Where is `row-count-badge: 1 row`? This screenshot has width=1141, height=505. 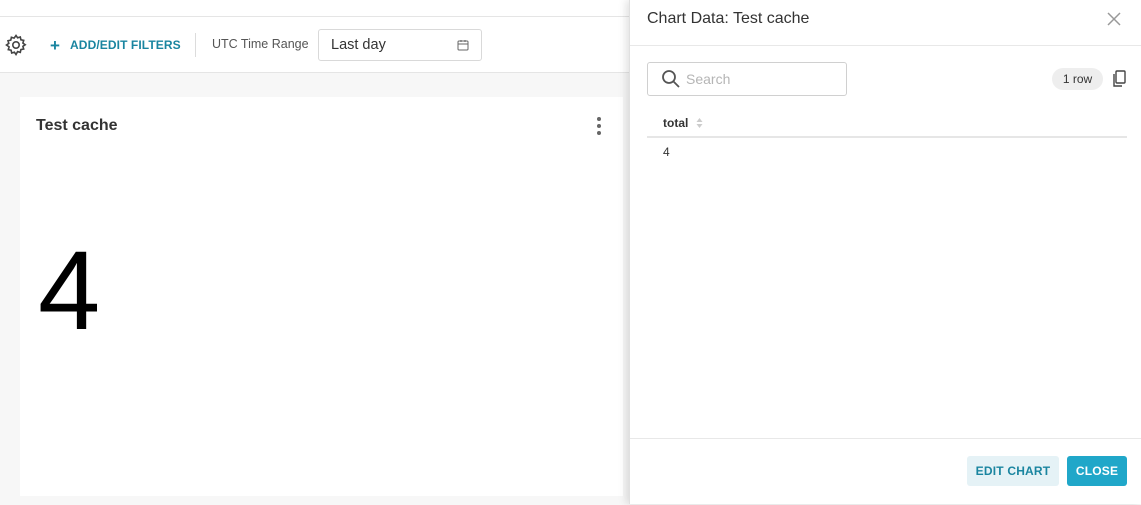
row-count-badge: 1 row is located at coordinates (1077, 79).